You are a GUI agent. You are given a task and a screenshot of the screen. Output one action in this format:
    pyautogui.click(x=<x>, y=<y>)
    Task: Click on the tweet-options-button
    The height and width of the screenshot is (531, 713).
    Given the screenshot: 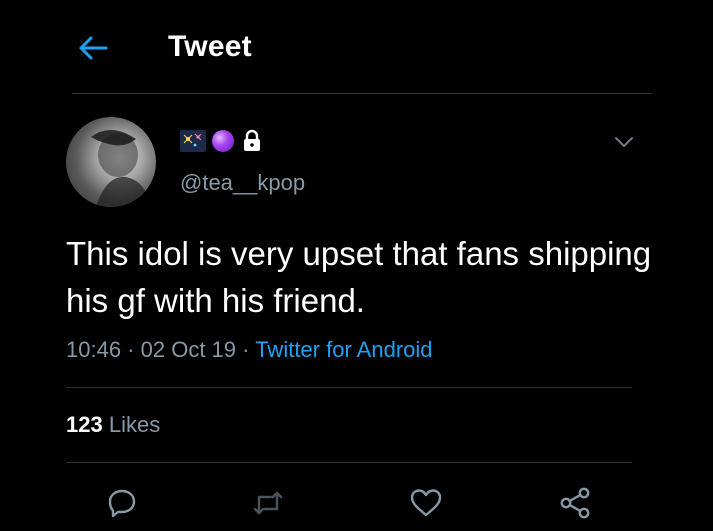 What is the action you would take?
    pyautogui.click(x=624, y=142)
    